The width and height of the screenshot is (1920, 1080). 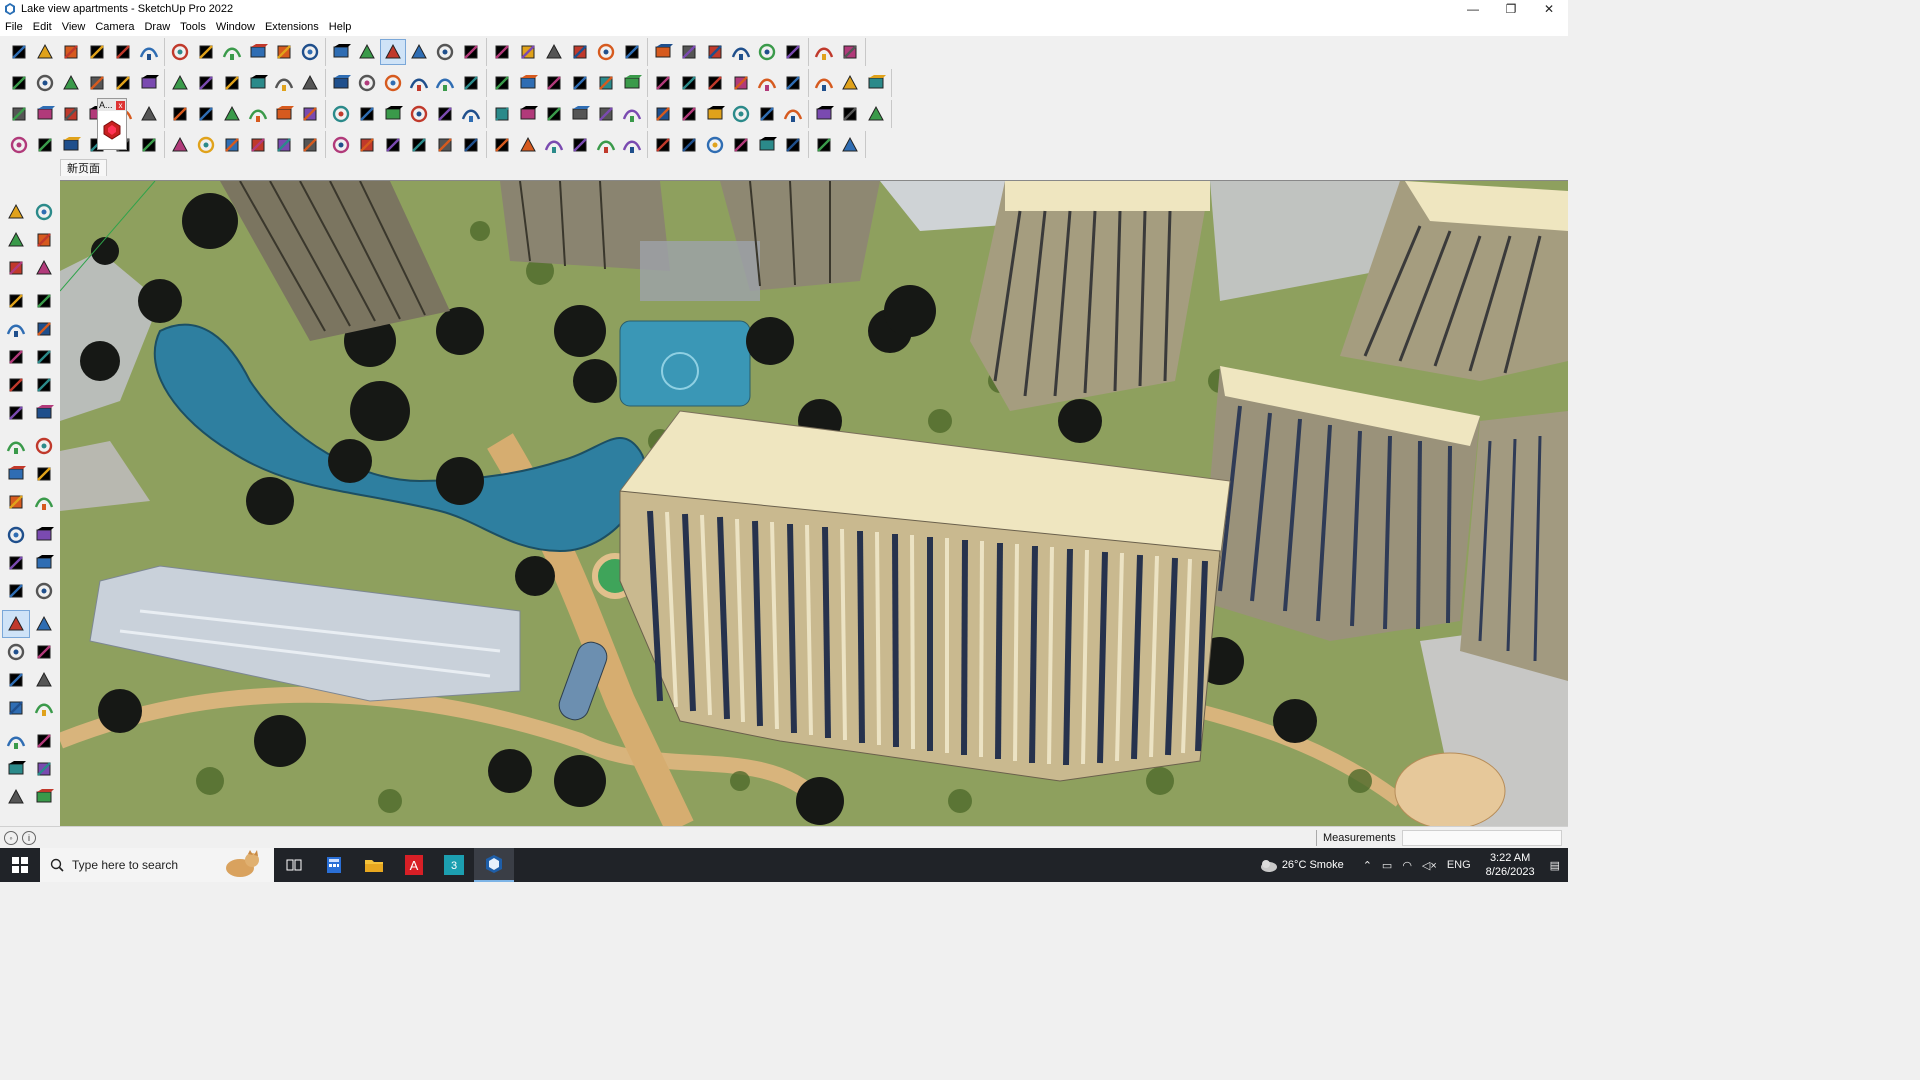 What do you see at coordinates (19, 114) in the screenshot?
I see `plane-blue-icon` at bounding box center [19, 114].